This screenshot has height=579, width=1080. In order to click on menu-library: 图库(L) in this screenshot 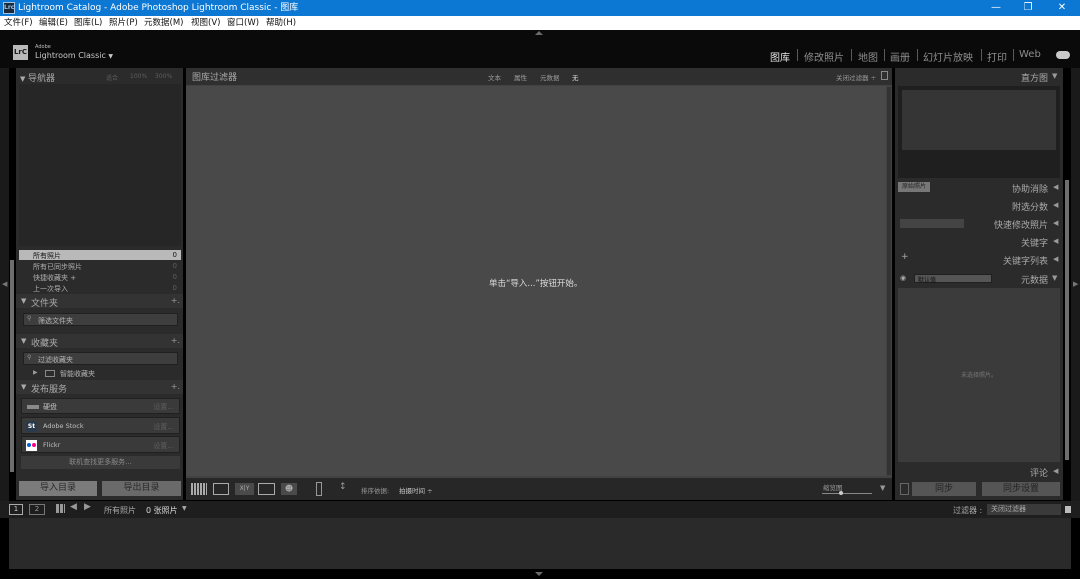, I will do `click(88, 23)`.